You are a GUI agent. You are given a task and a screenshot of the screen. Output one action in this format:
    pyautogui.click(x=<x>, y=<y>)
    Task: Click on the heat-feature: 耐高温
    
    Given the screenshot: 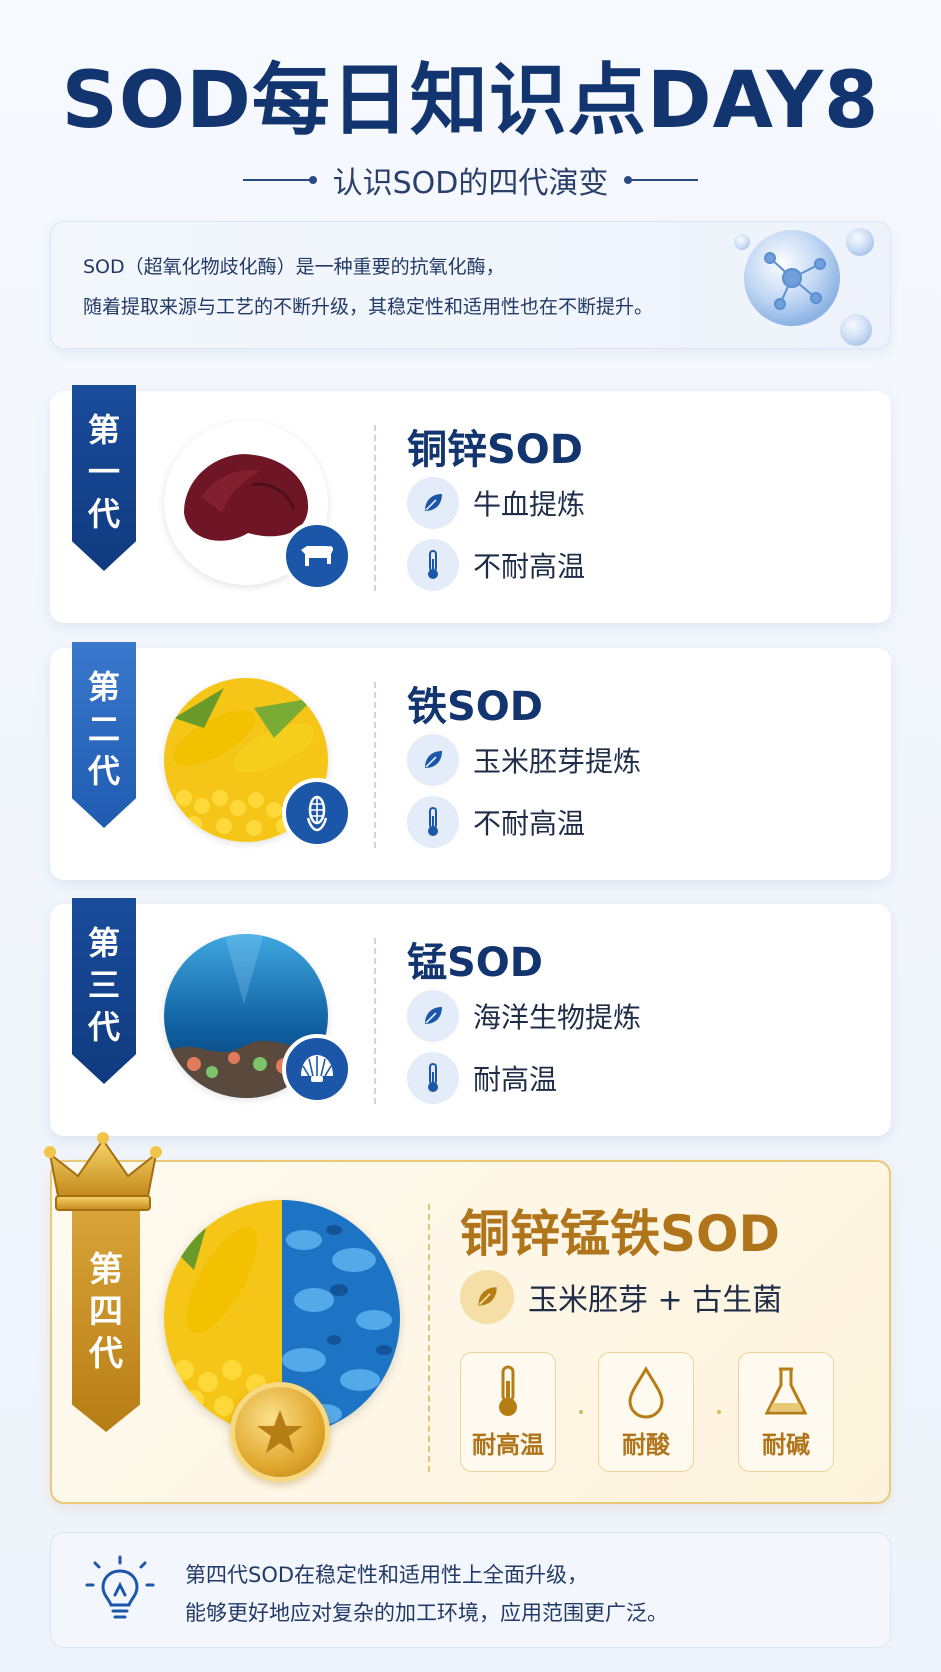 What is the action you would take?
    pyautogui.click(x=482, y=1078)
    